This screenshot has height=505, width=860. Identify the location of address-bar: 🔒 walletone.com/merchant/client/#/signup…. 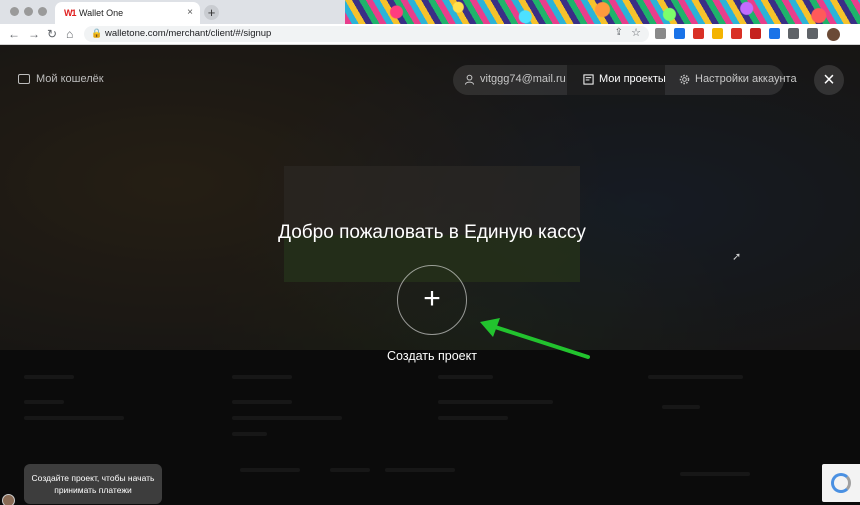
(366, 34).